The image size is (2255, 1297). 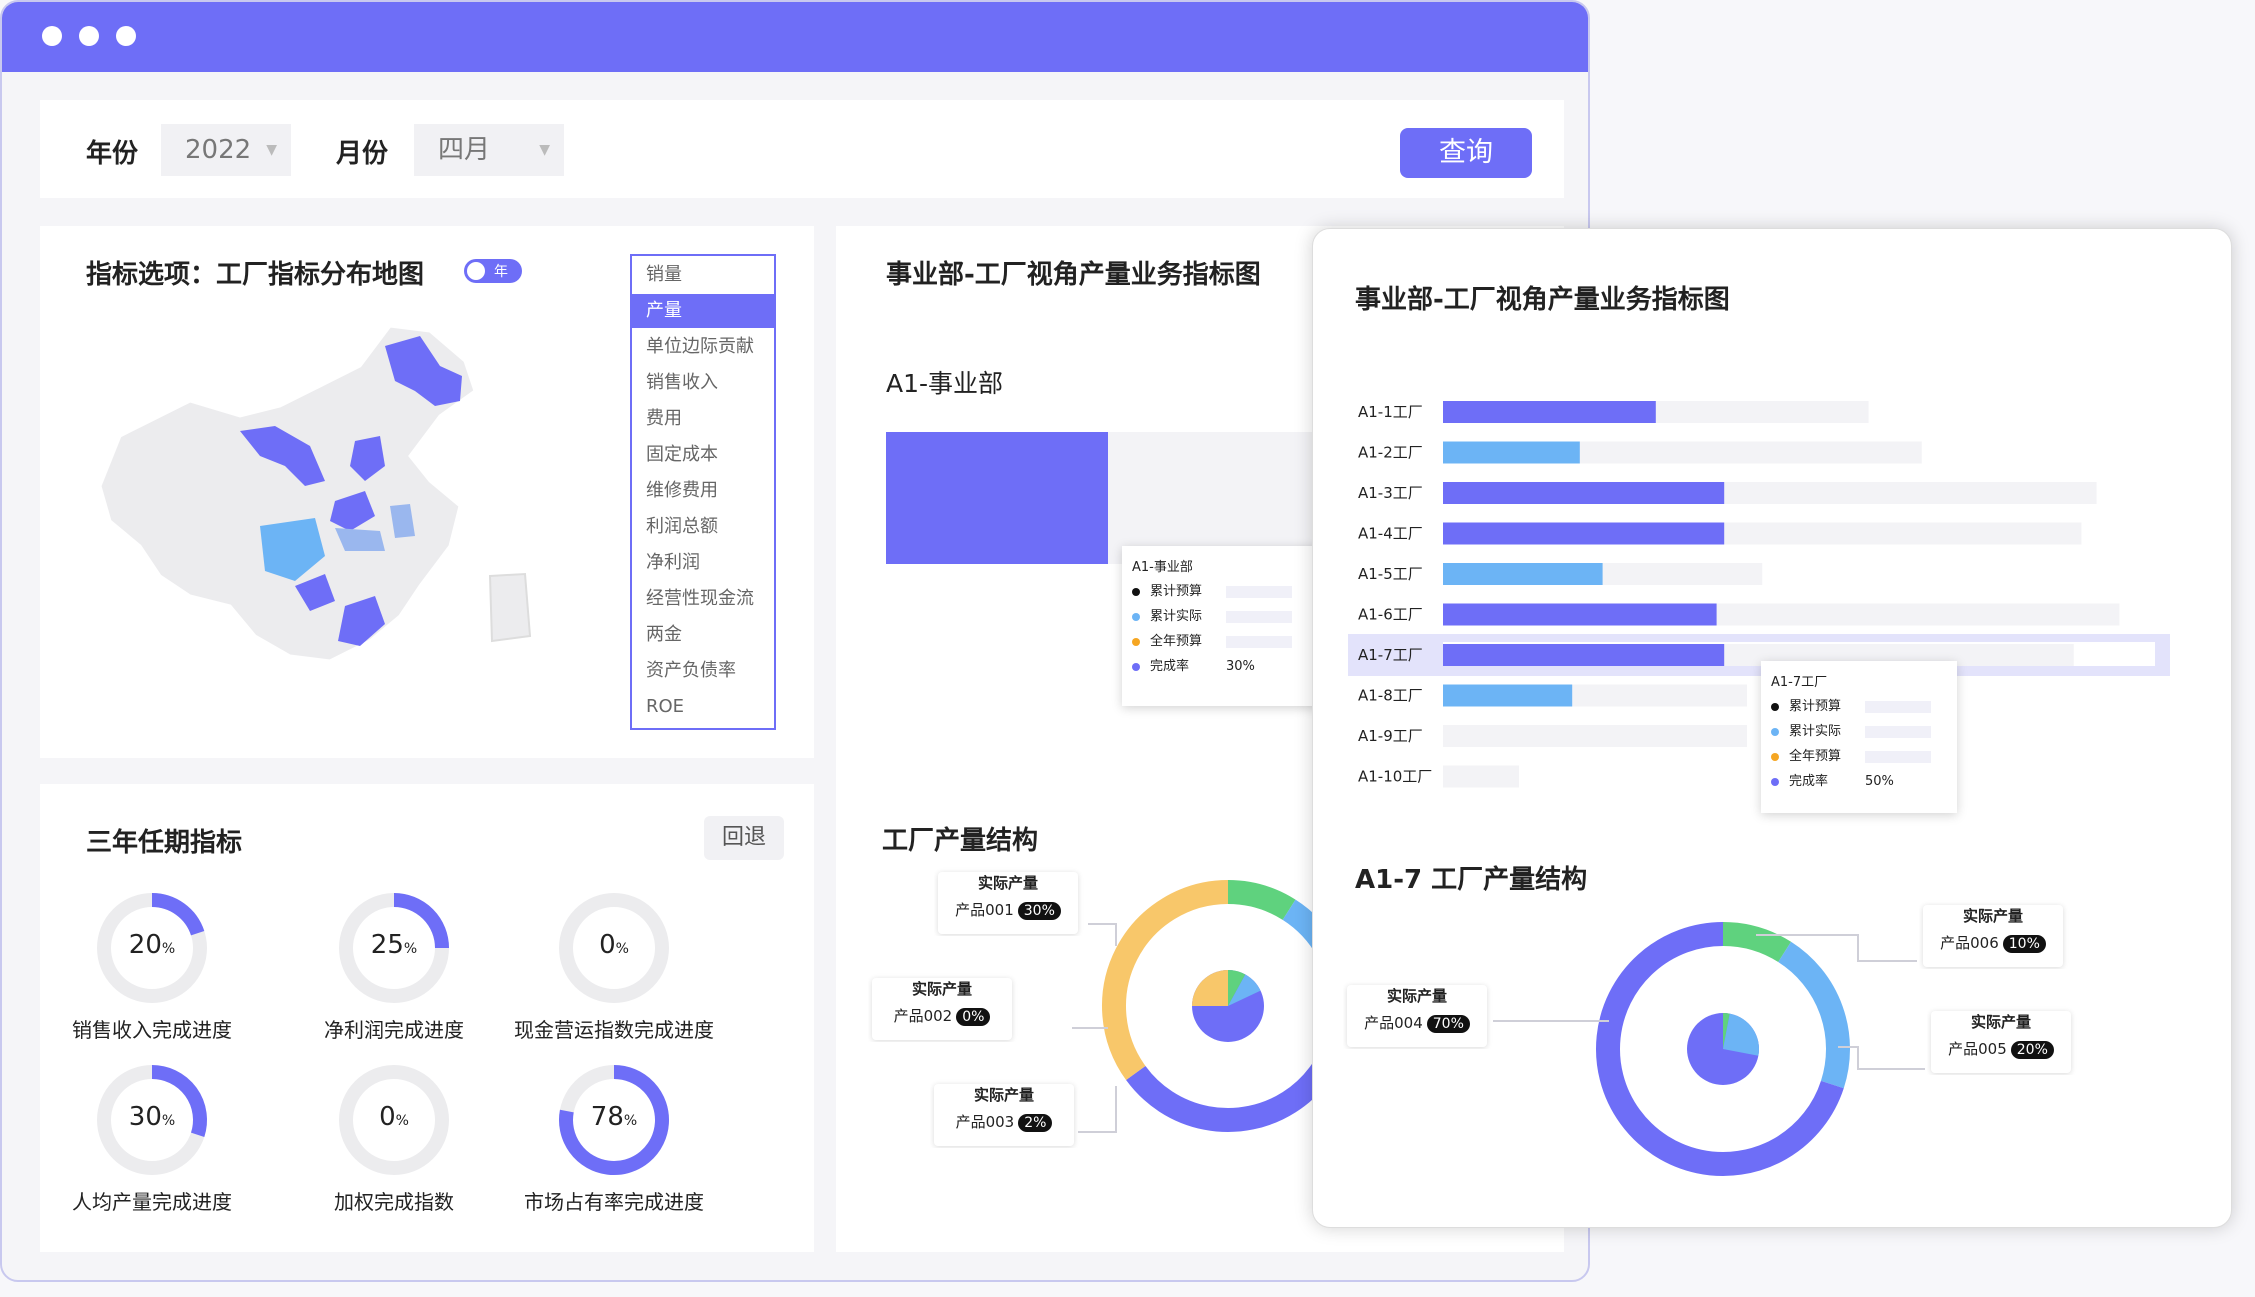 What do you see at coordinates (152, 1117) in the screenshot?
I see `ring-percent: 30%` at bounding box center [152, 1117].